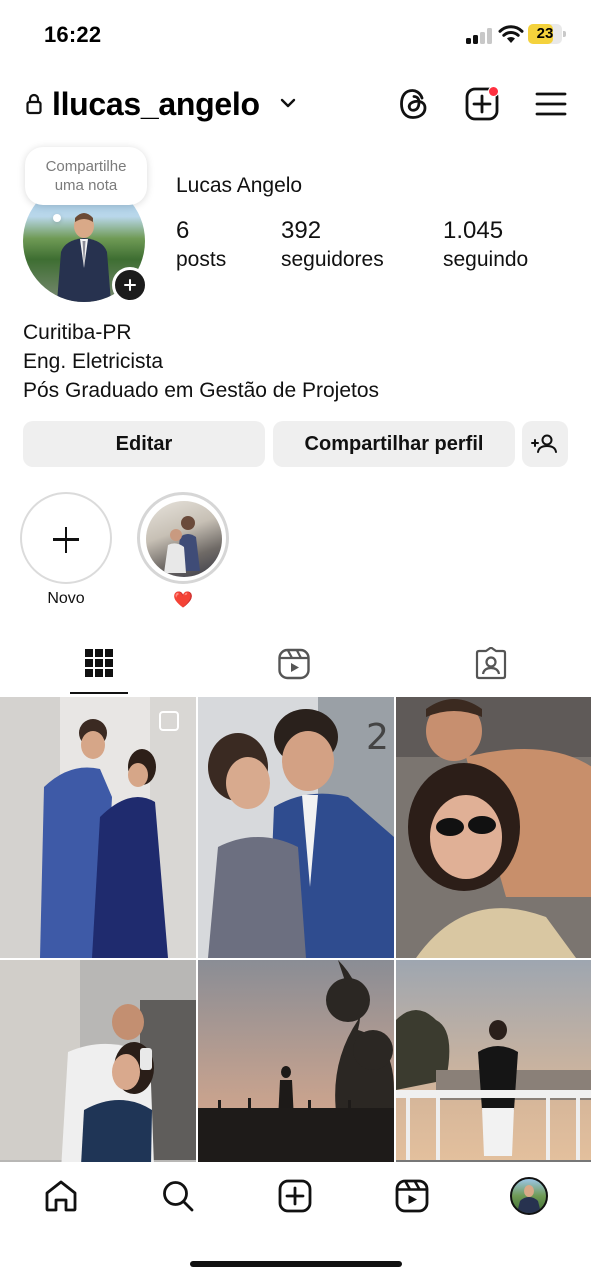  Describe the element at coordinates (77, 332) in the screenshot. I see `bio-line: Curitiba-PR` at that location.